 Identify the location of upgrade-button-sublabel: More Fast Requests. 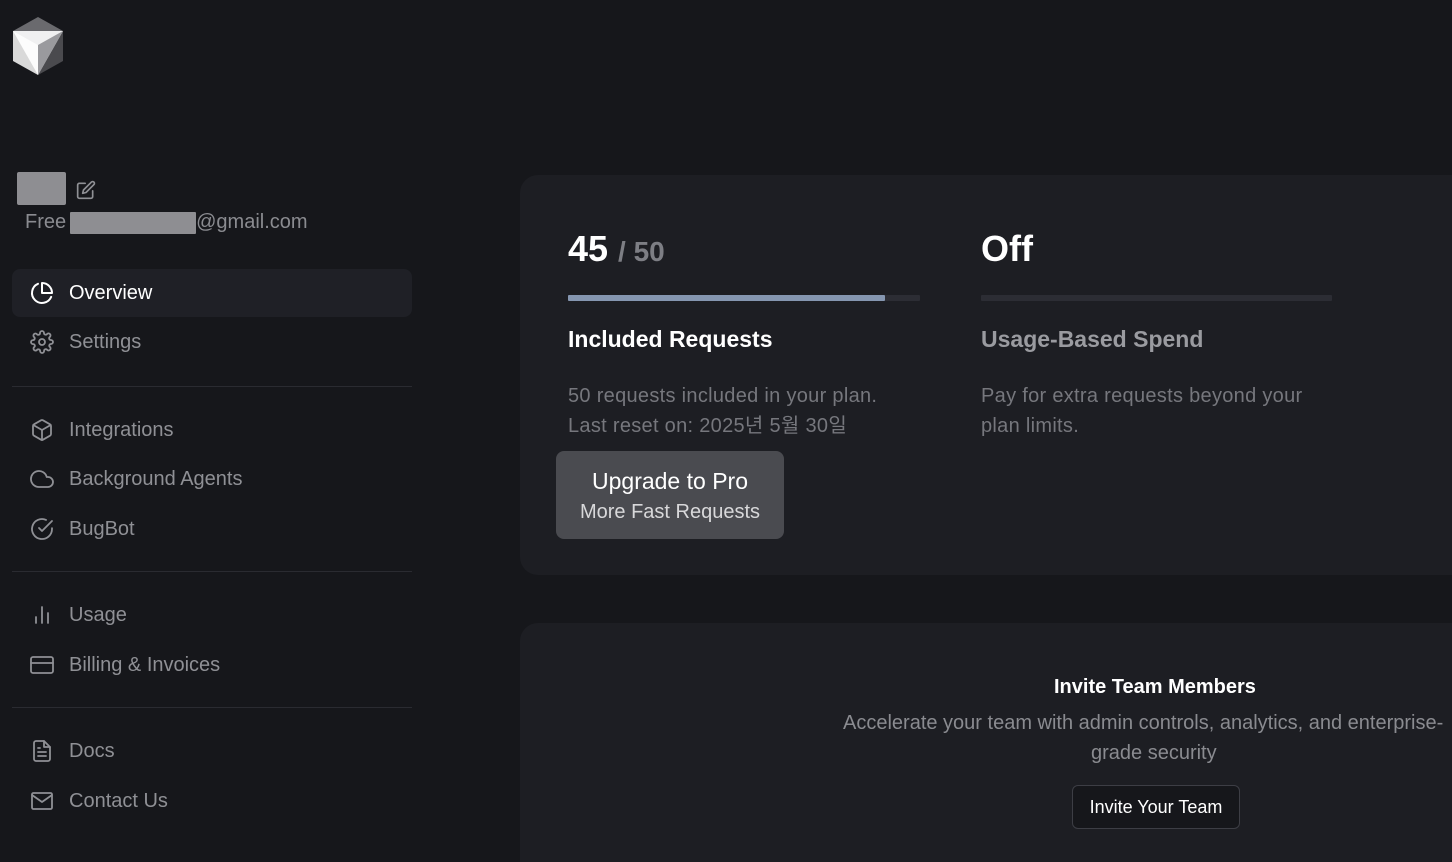
(670, 512).